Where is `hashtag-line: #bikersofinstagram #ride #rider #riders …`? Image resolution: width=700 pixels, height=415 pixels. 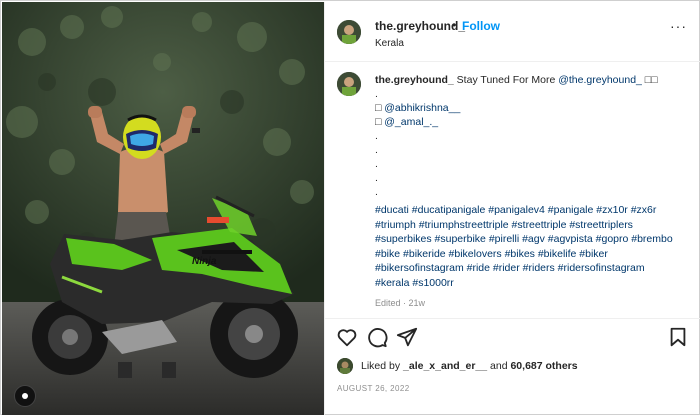
hashtag-line: #bikersofinstagram #ride #rider #riders … is located at coordinates (533, 268).